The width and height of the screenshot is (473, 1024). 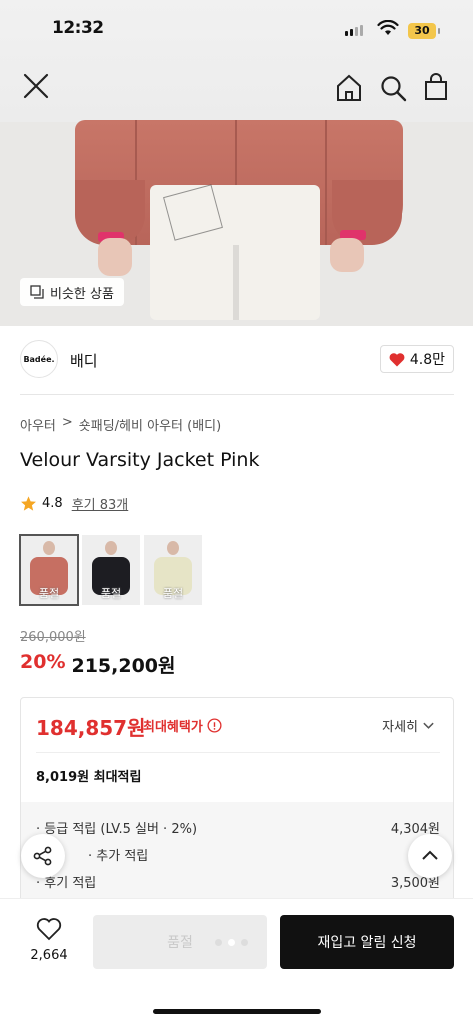 I want to click on home-indicator, so click(x=237, y=1011).